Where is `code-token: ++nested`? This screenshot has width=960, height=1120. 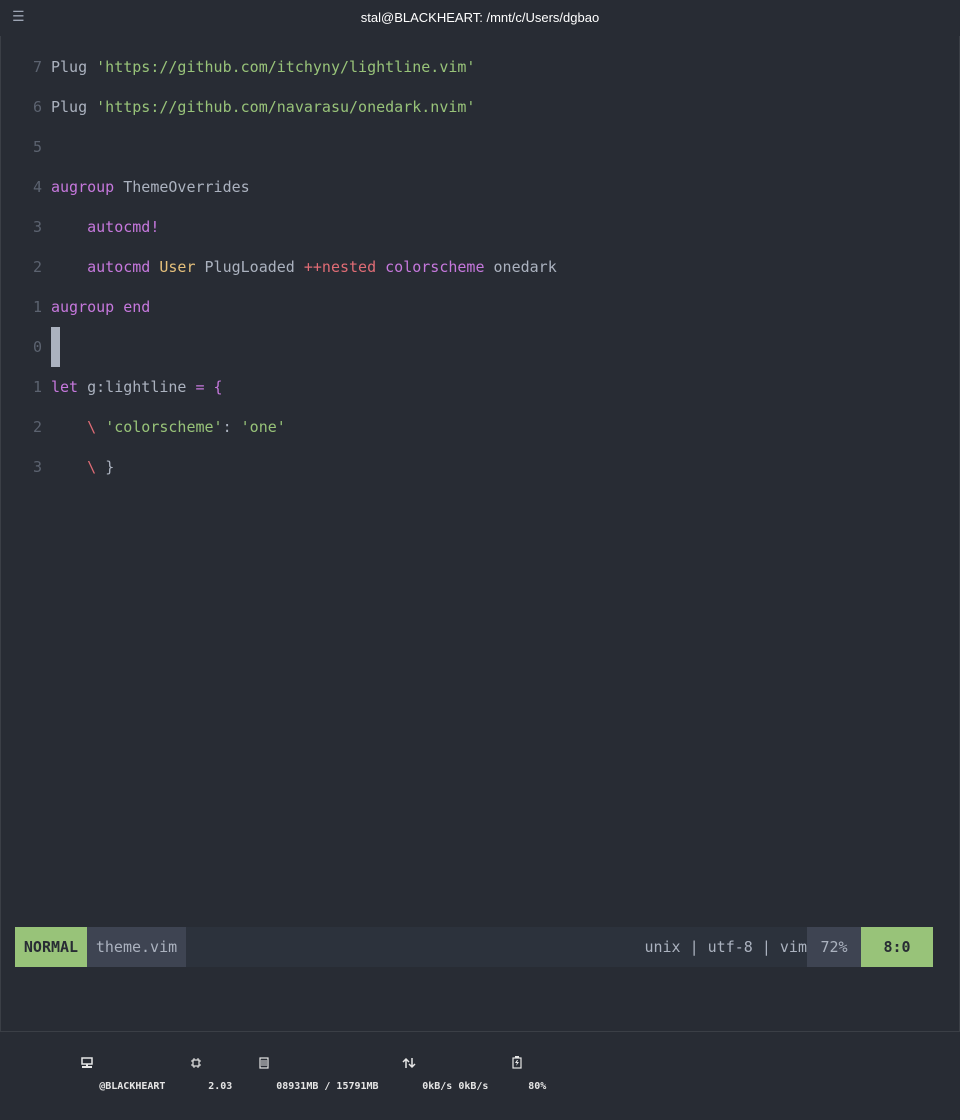
code-token: ++nested is located at coordinates (344, 267).